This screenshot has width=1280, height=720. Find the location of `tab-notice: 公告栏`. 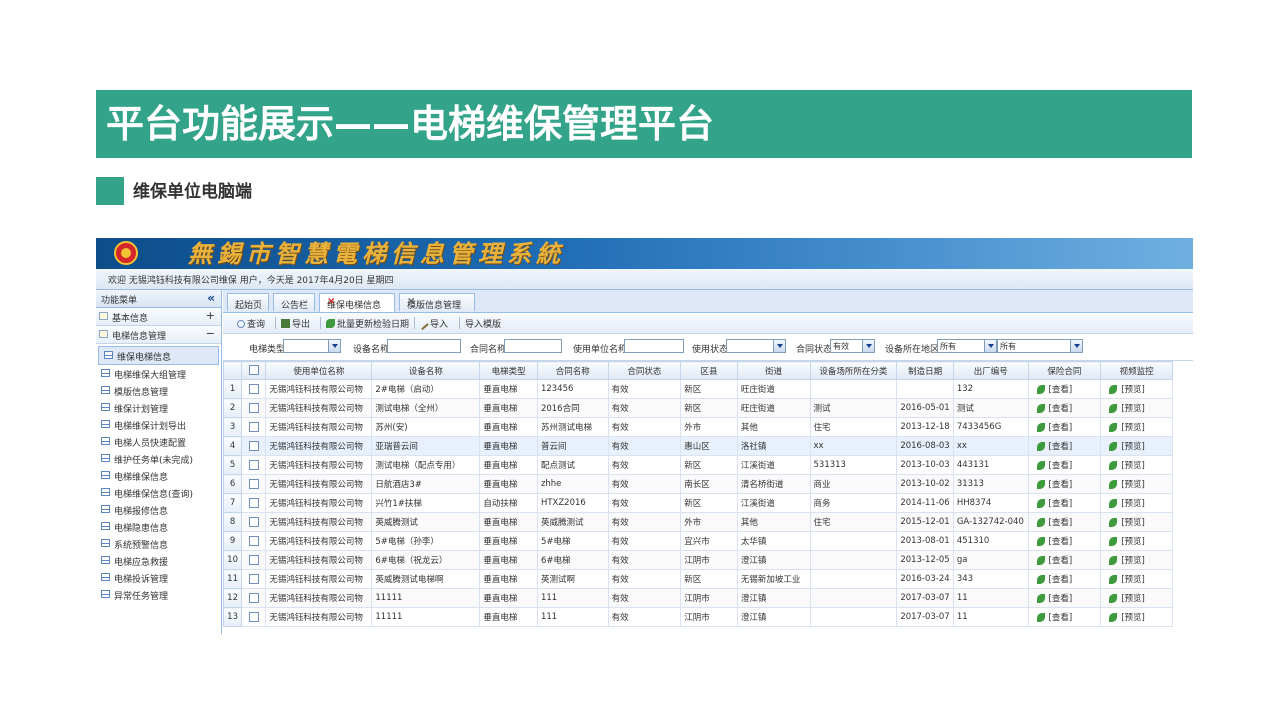

tab-notice: 公告栏 is located at coordinates (294, 302).